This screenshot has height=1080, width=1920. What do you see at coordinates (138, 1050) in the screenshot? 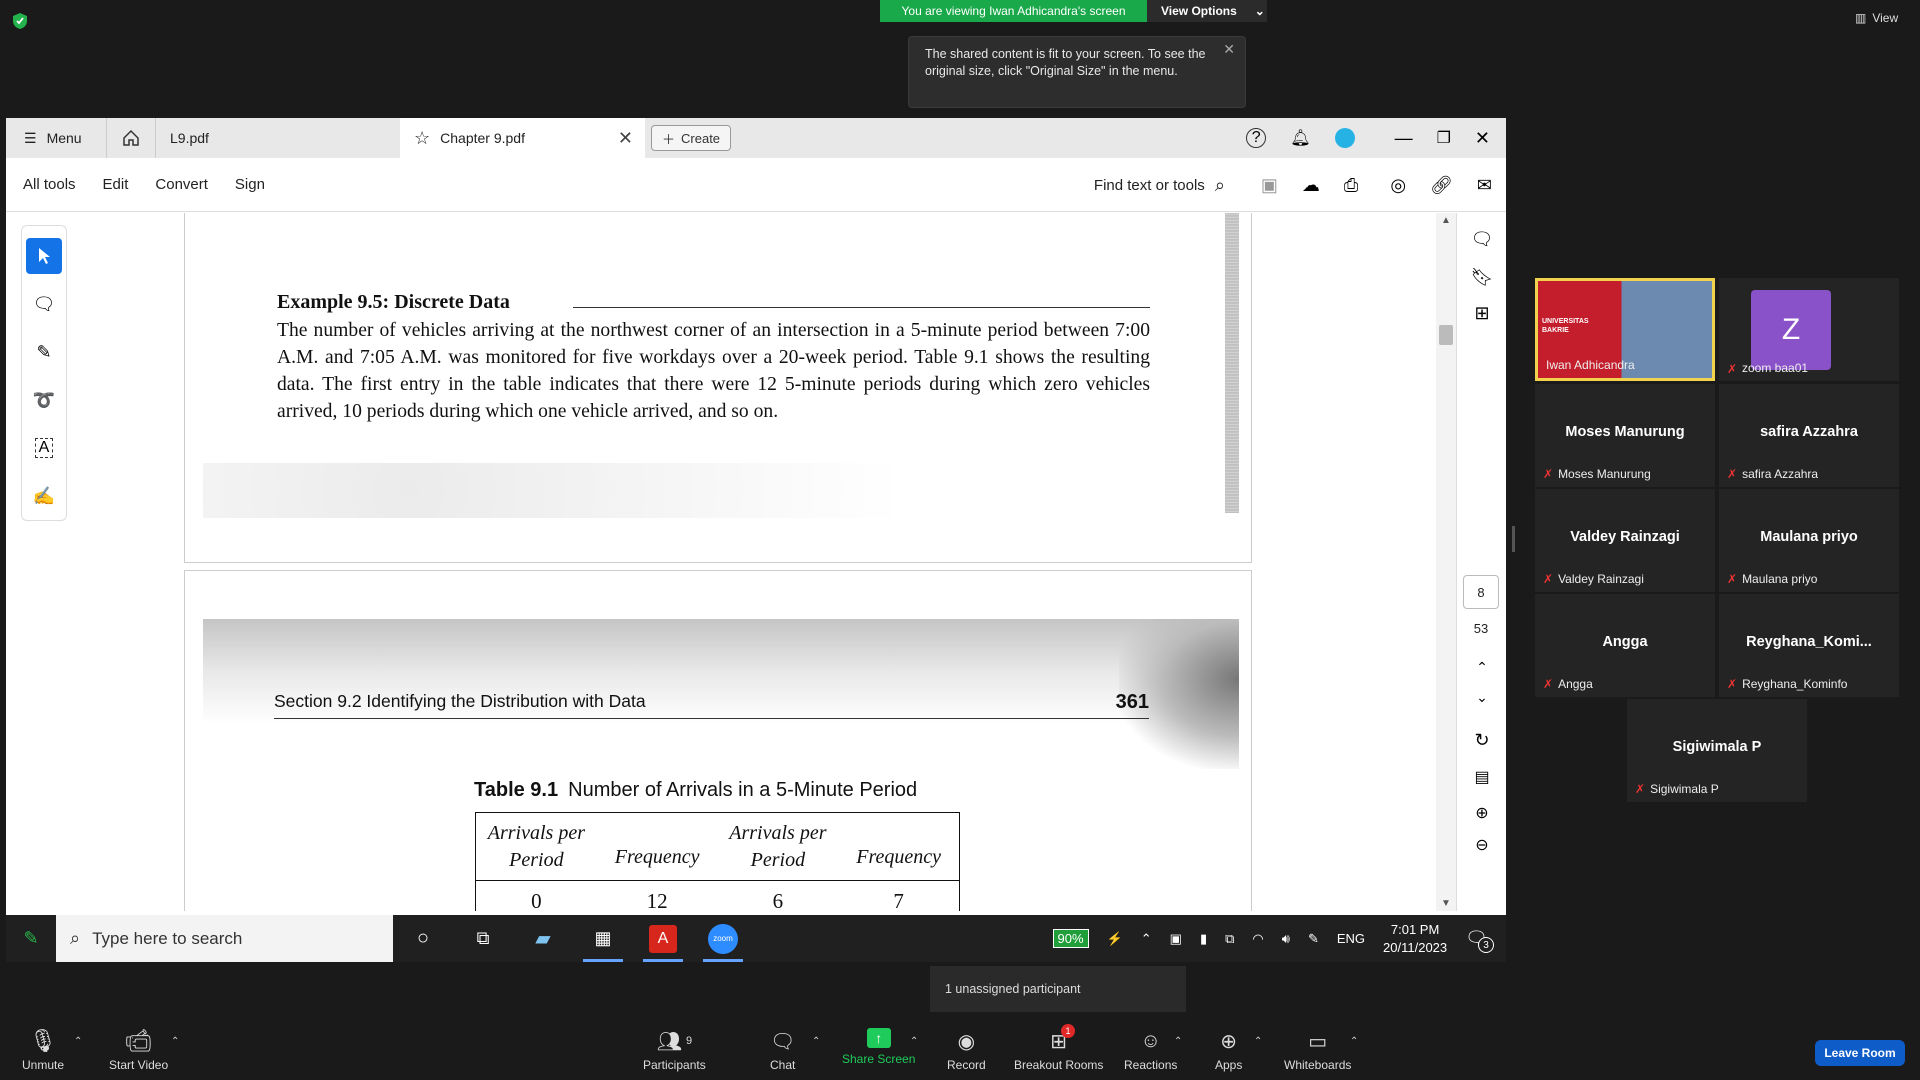
I see `start-video-button: 📹︎ Start Video` at bounding box center [138, 1050].